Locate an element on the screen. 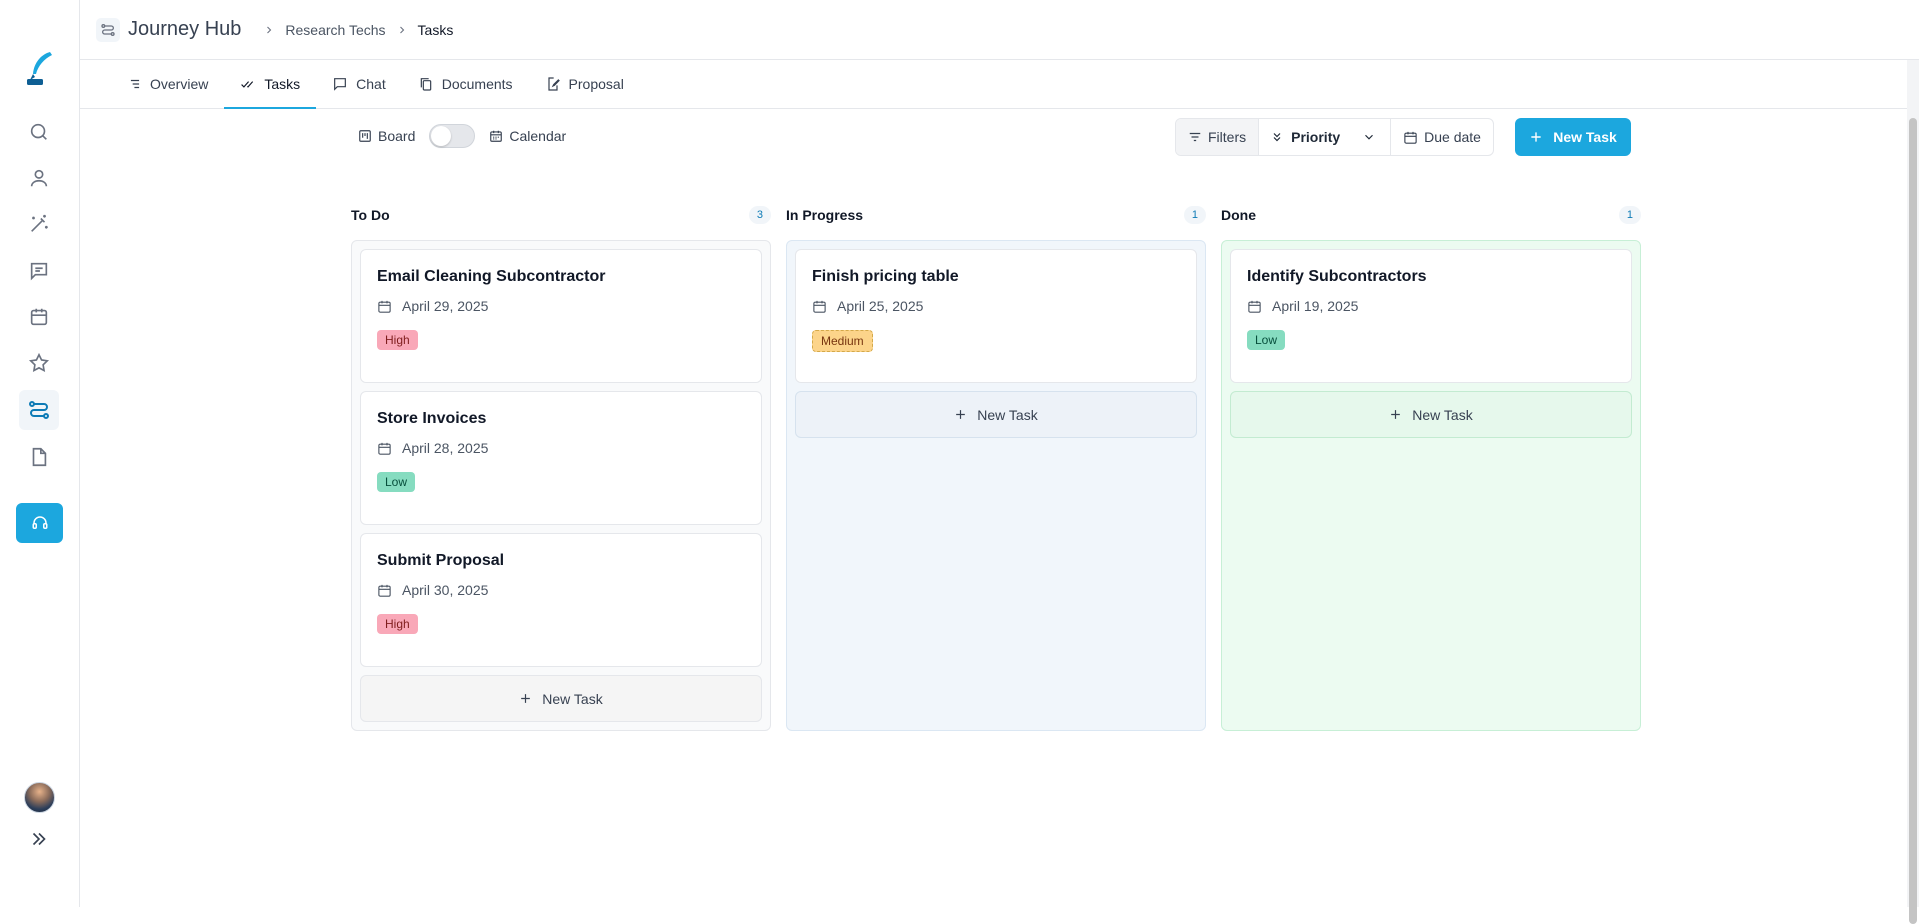 This screenshot has height=924, width=1919. task-title: Email Cleaning Subcontractor is located at coordinates (491, 276).